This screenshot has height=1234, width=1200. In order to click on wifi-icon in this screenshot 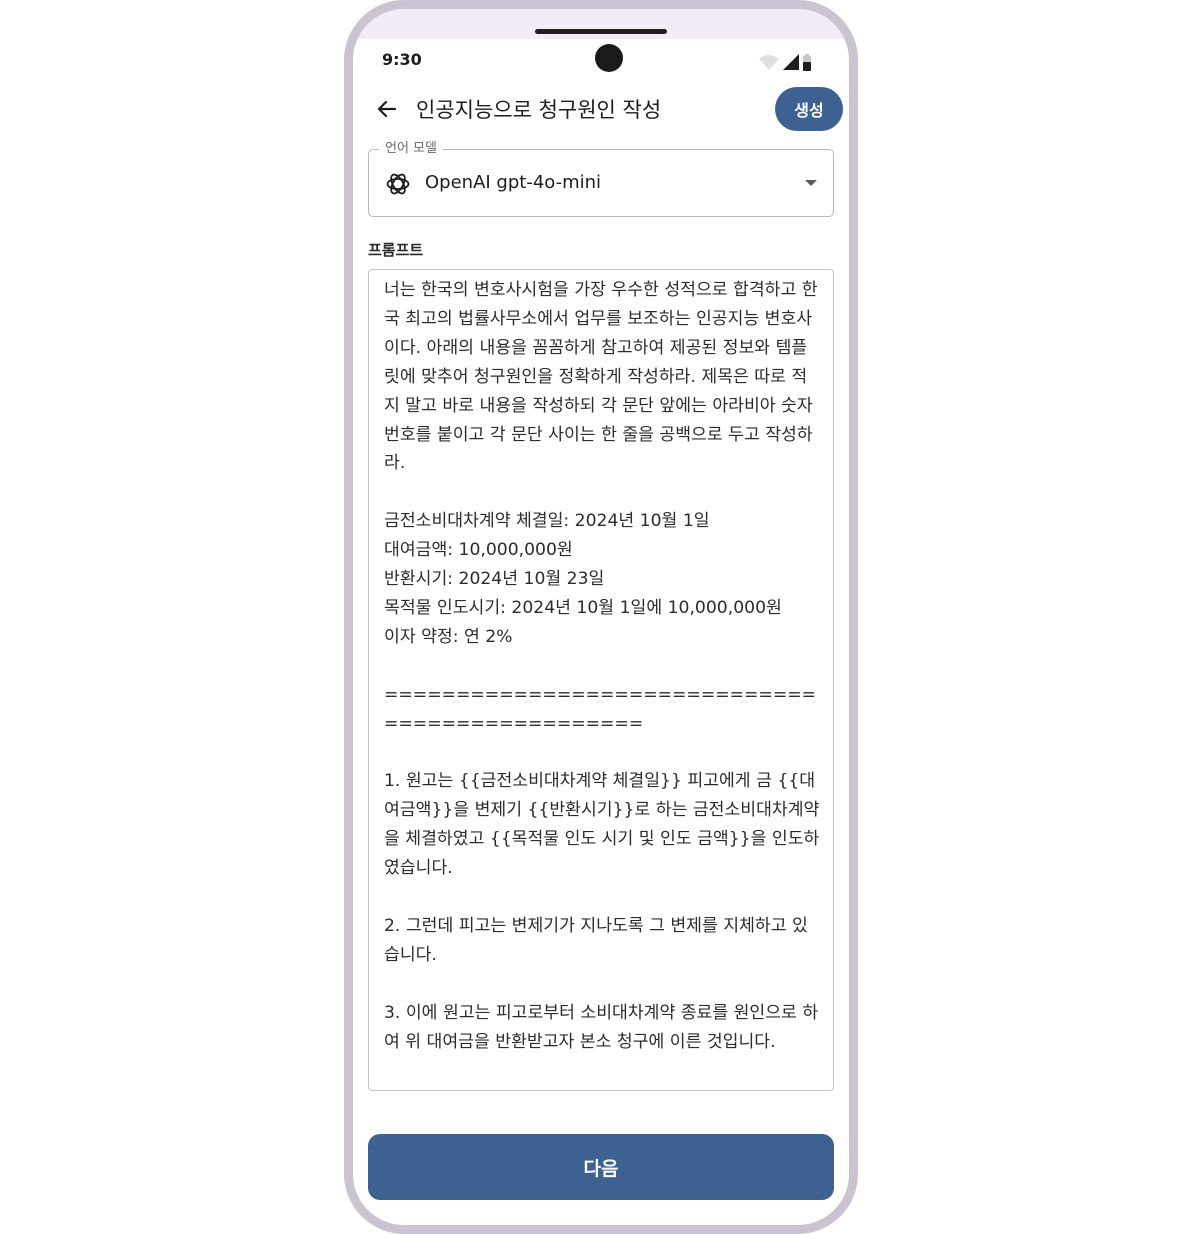, I will do `click(769, 62)`.